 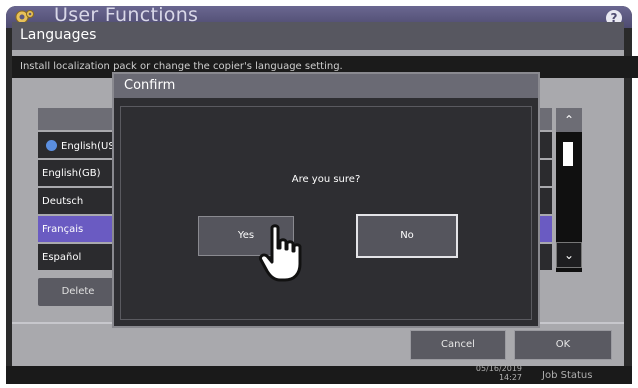 I want to click on language-label: English(US), so click(x=90, y=146).